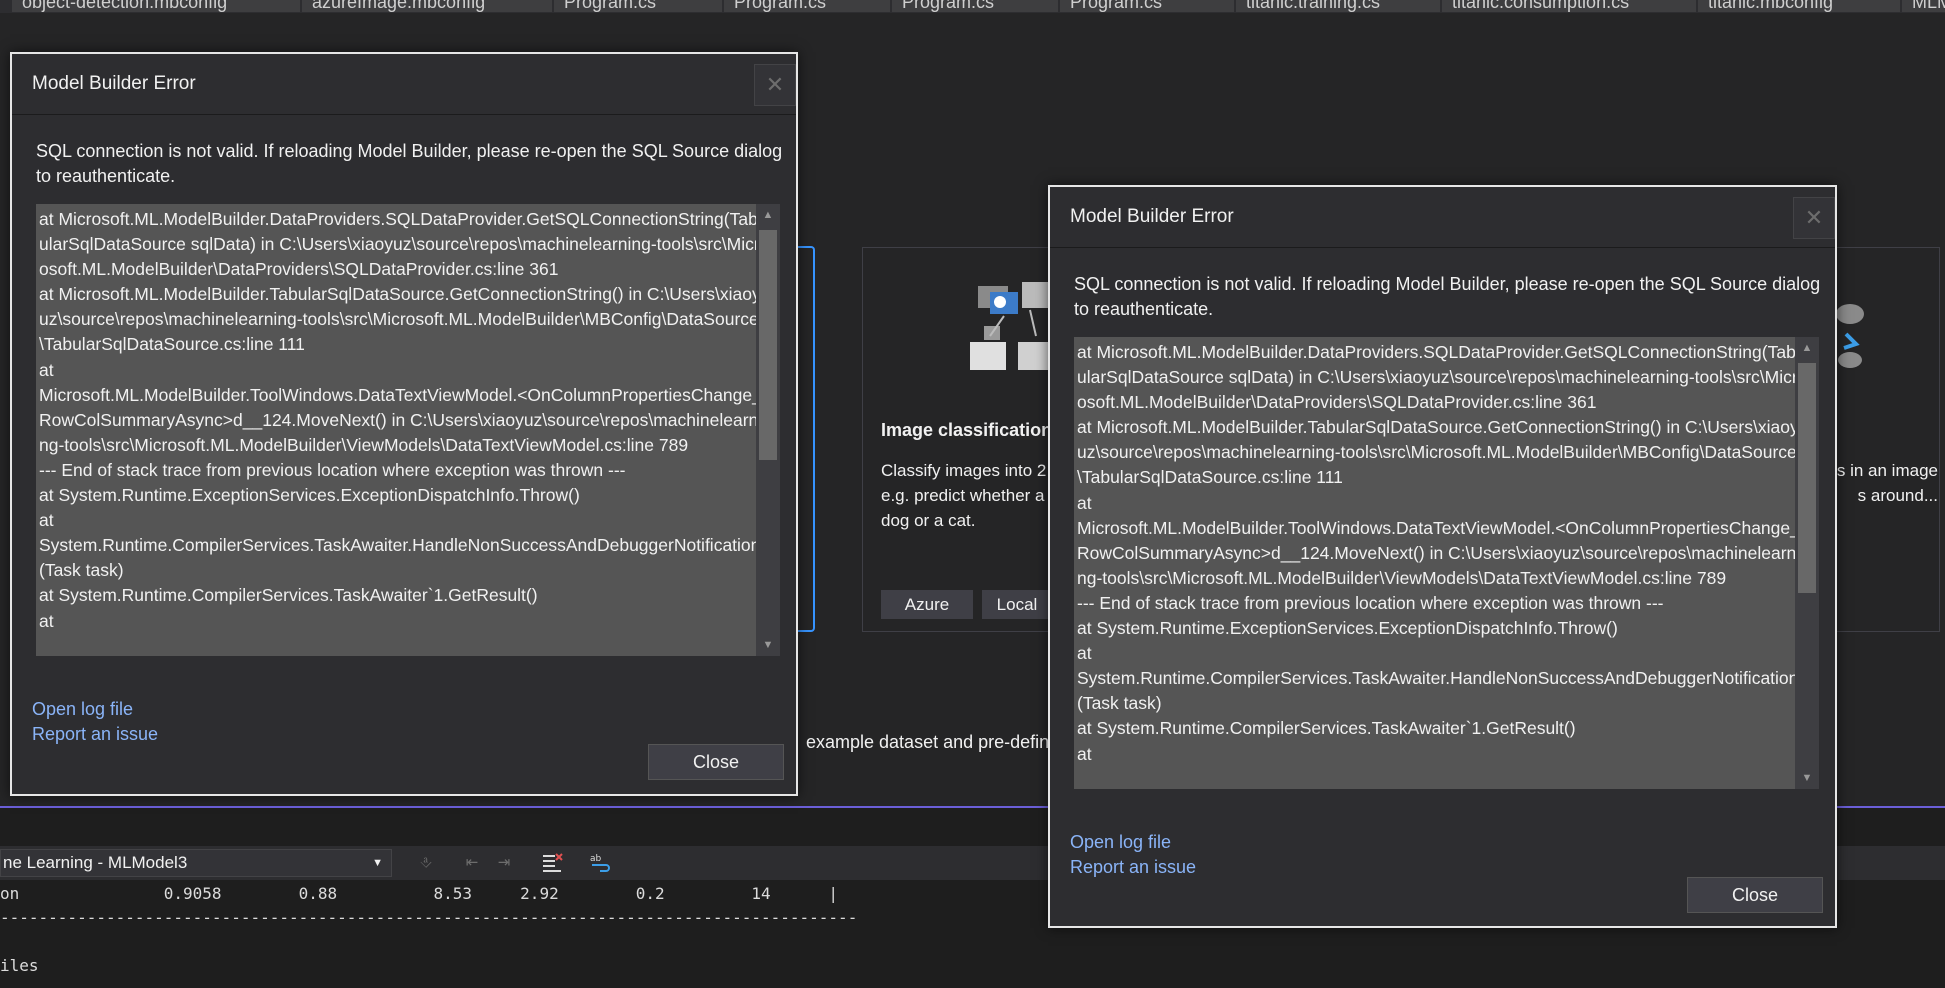 The width and height of the screenshot is (1945, 988). Describe the element at coordinates (552, 863) in the screenshot. I see `clear-all-icon` at that location.